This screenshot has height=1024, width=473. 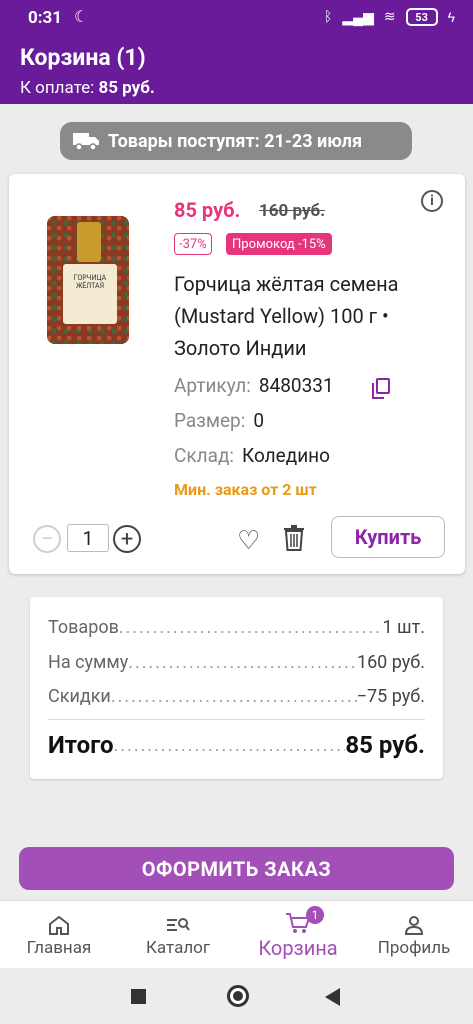 What do you see at coordinates (45, 18) in the screenshot?
I see `status-time: 0:31` at bounding box center [45, 18].